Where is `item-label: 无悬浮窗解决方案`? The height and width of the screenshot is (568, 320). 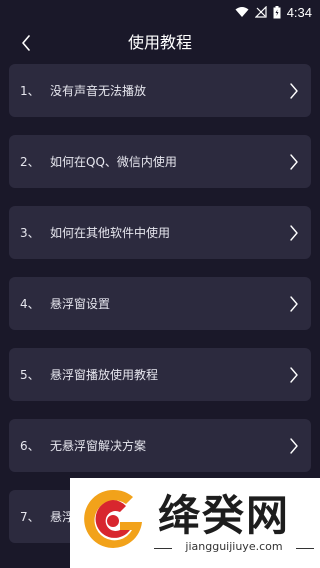
item-label: 无悬浮窗解决方案 is located at coordinates (98, 446).